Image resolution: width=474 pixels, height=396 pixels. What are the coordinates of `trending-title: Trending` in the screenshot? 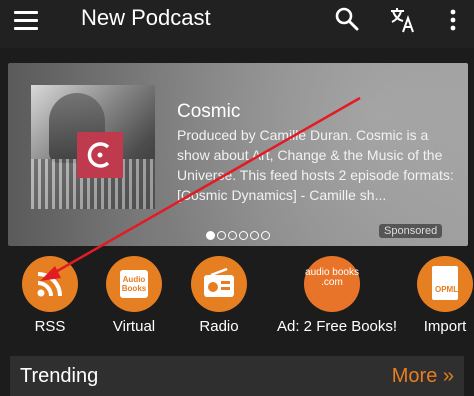 It's located at (59, 376).